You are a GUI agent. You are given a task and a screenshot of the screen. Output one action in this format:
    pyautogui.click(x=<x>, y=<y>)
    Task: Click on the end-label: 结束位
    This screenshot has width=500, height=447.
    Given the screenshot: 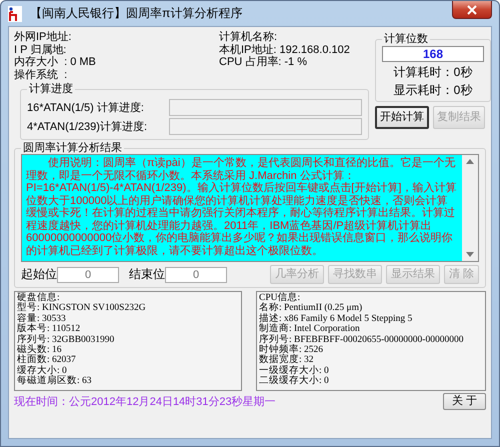 What is the action you would take?
    pyautogui.click(x=147, y=274)
    